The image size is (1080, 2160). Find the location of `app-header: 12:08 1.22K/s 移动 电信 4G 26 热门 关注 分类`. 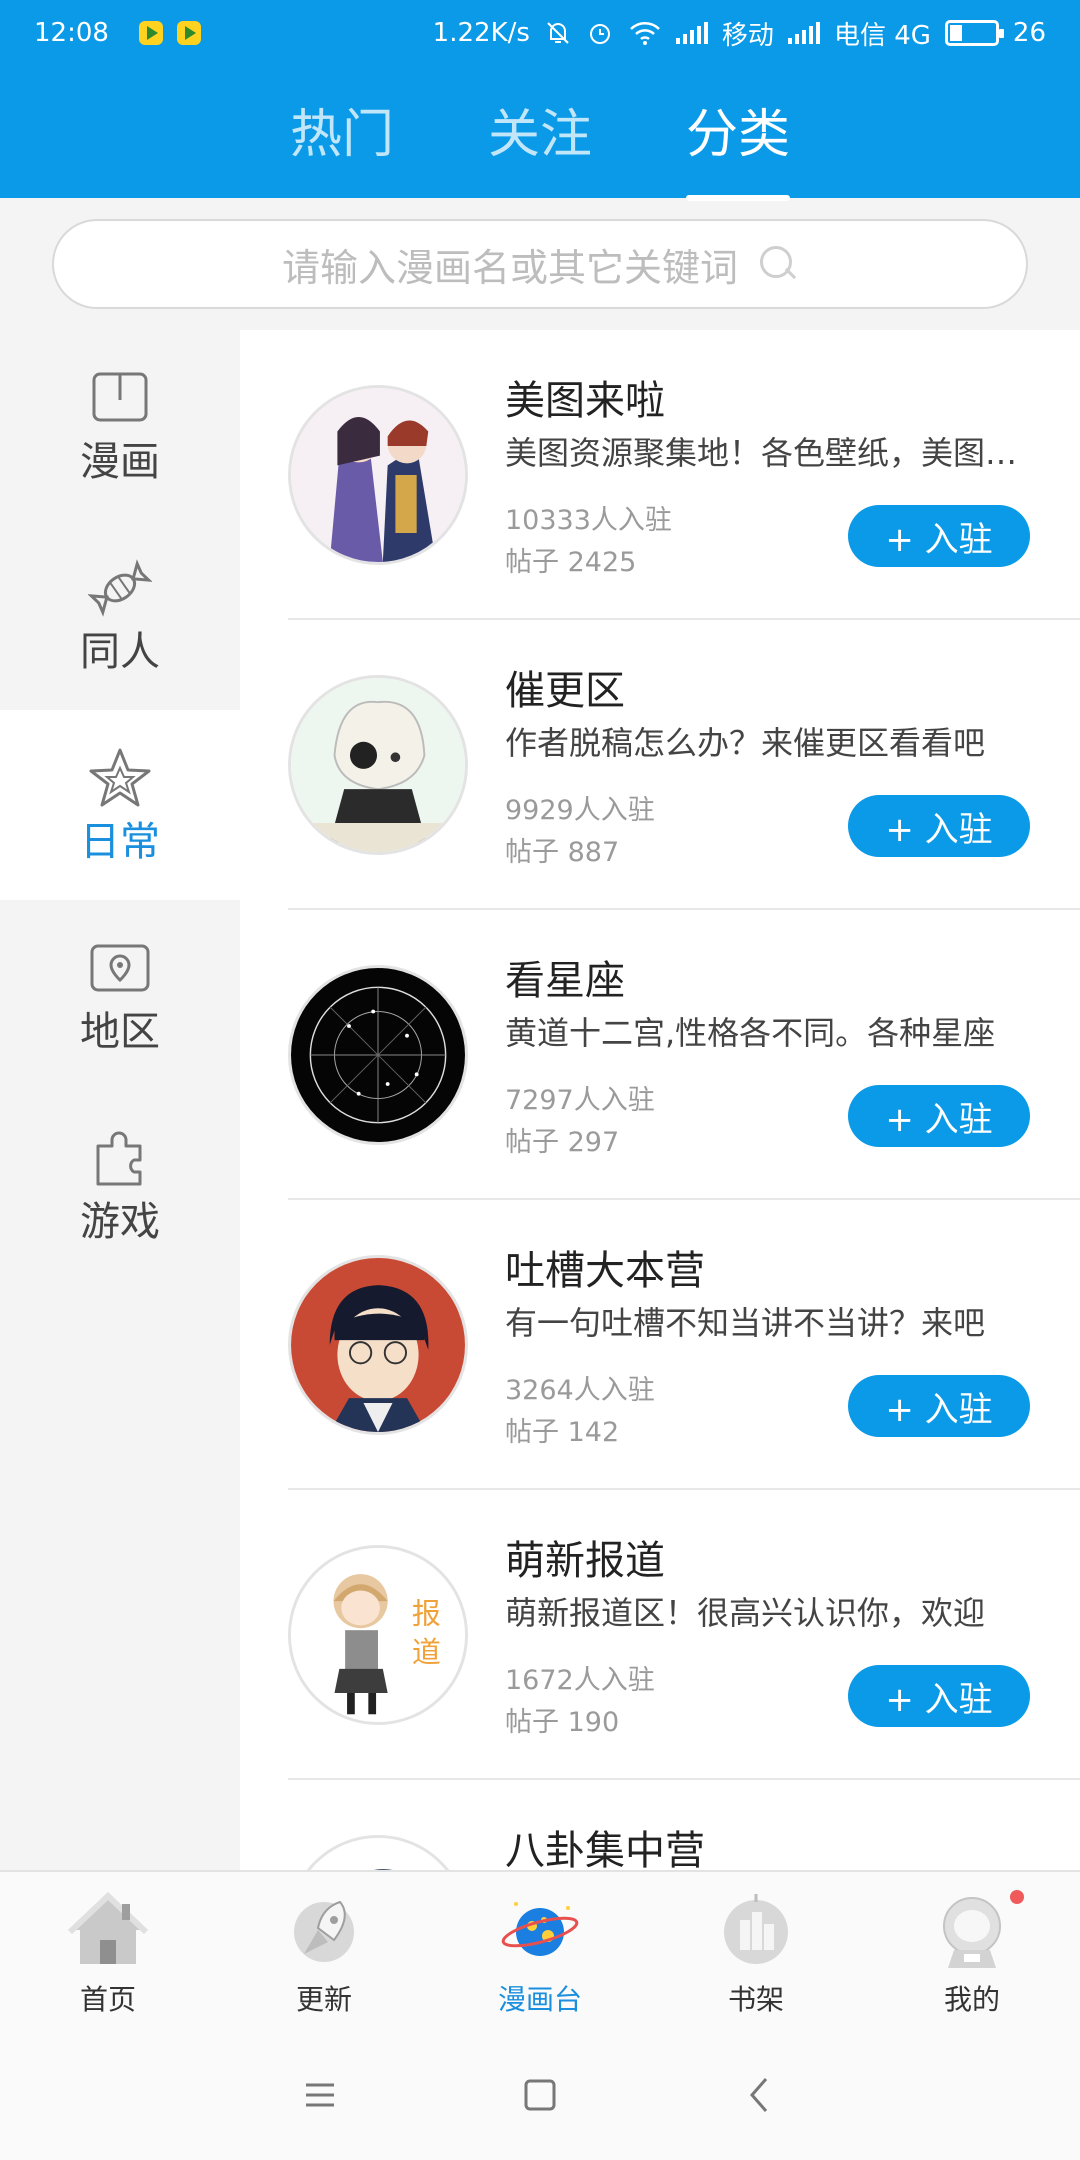

app-header: 12:08 1.22K/s 移动 电信 4G 26 热门 关注 分类 is located at coordinates (540, 100).